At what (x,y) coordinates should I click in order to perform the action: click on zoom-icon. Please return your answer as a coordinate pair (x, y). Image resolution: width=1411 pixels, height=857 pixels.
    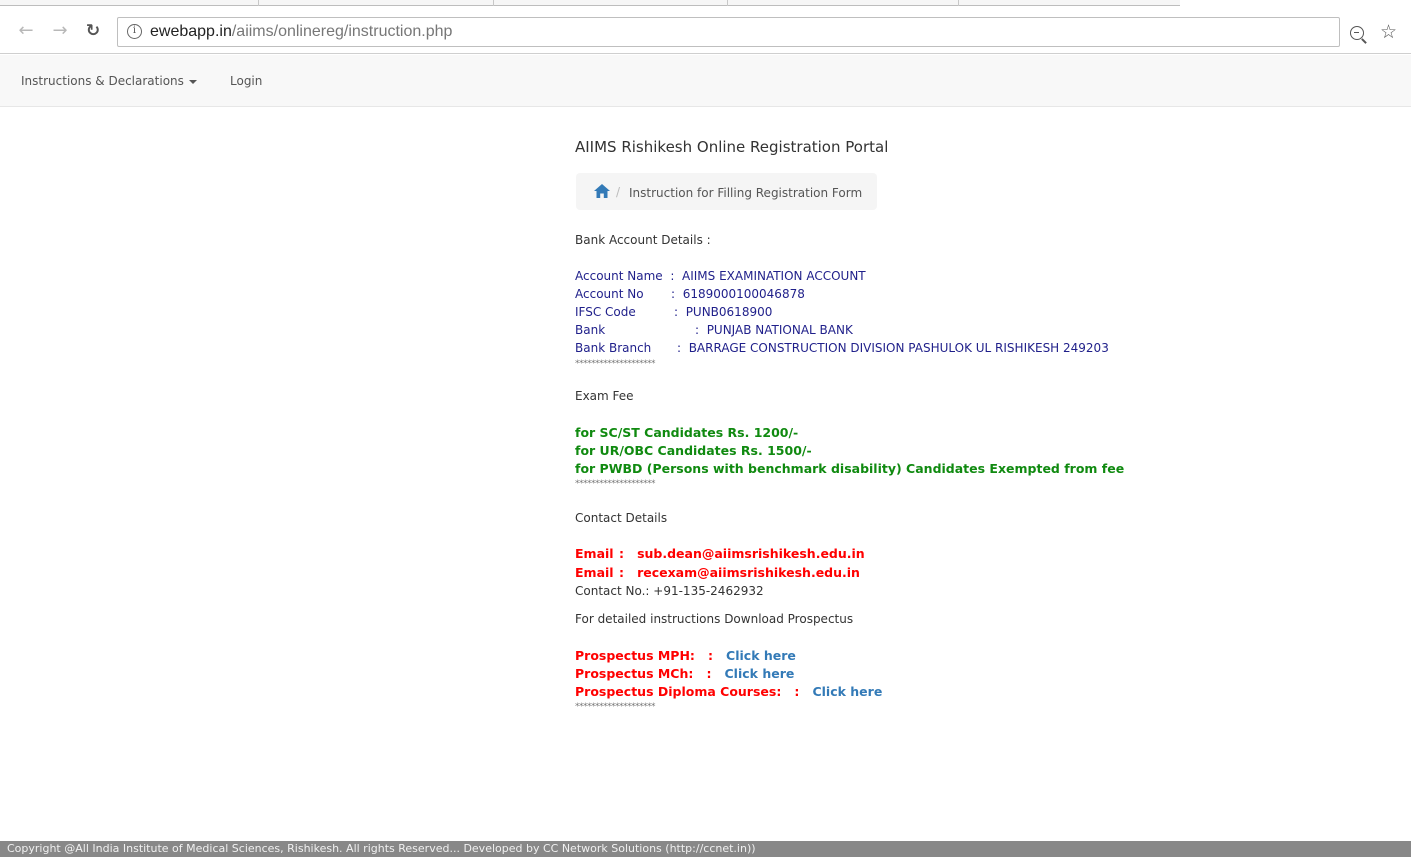
    Looking at the image, I should click on (1357, 33).